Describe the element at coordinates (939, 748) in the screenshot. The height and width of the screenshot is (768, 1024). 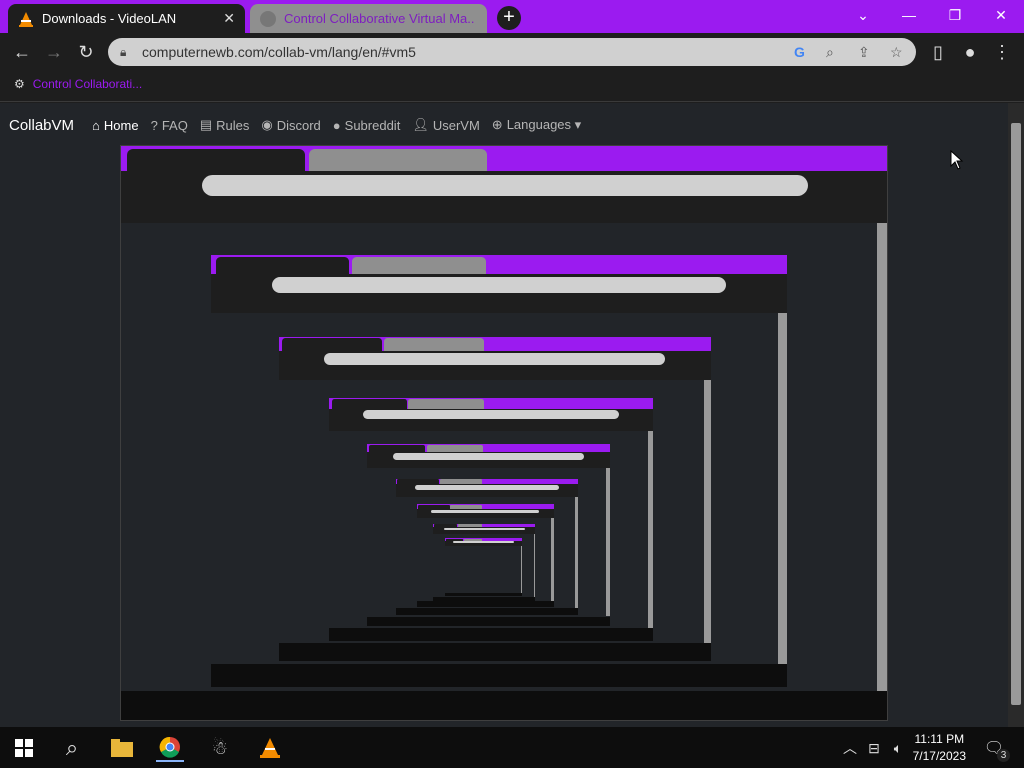
I see `system-clock: 11:11 PM 7/17/2023` at that location.